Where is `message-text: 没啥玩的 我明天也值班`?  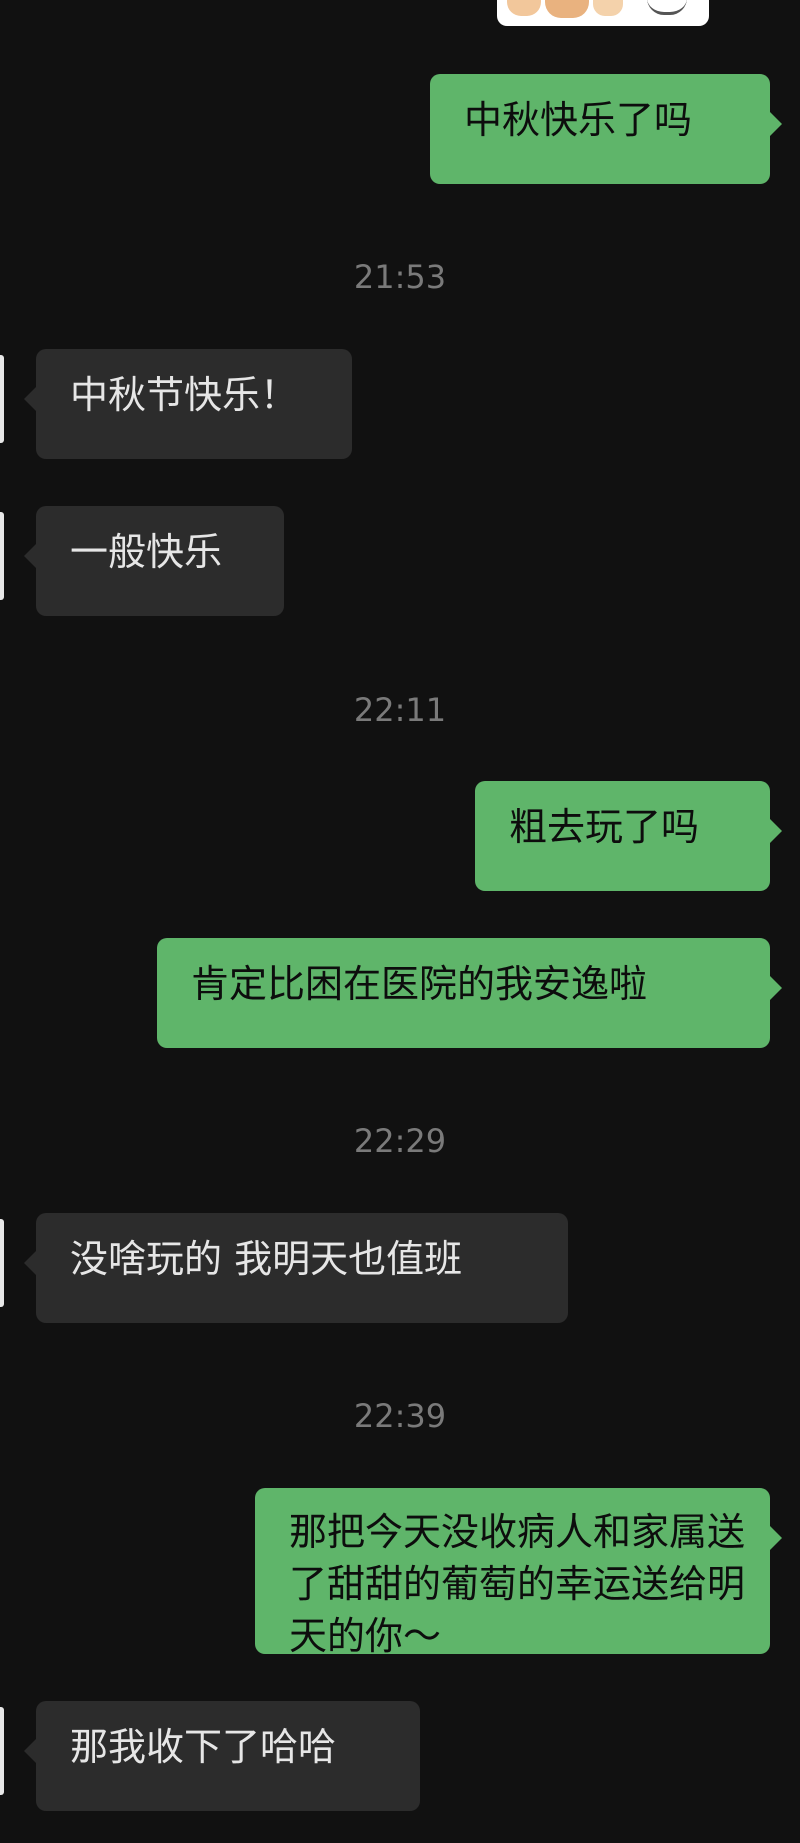
message-text: 没啥玩的 我明天也值班 is located at coordinates (266, 1259).